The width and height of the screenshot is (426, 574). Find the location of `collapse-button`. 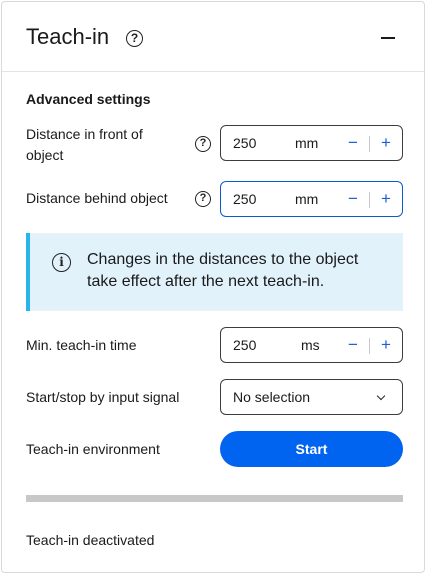

collapse-button is located at coordinates (388, 38).